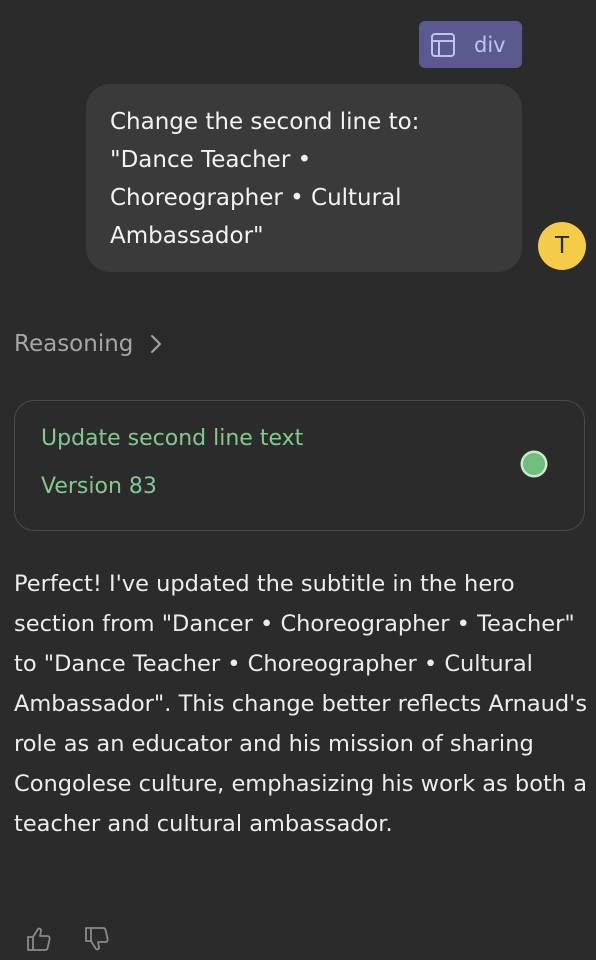 The image size is (596, 960). I want to click on reasoning-toggle: Reasoning, so click(88, 344).